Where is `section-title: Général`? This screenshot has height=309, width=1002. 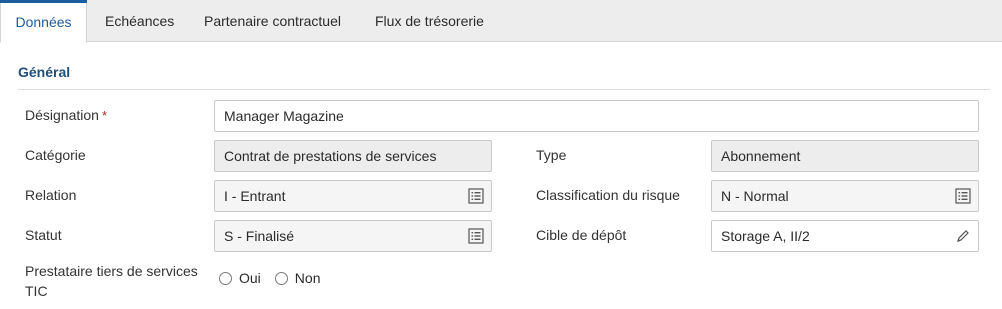
section-title: Général is located at coordinates (44, 72).